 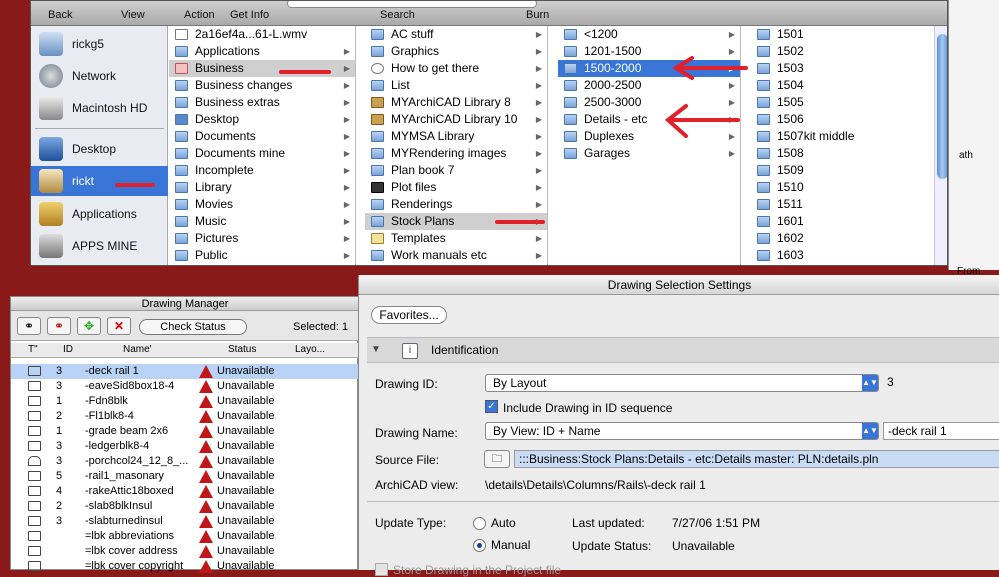 I want to click on list-item: Plan book 7 ▶, so click(x=456, y=170).